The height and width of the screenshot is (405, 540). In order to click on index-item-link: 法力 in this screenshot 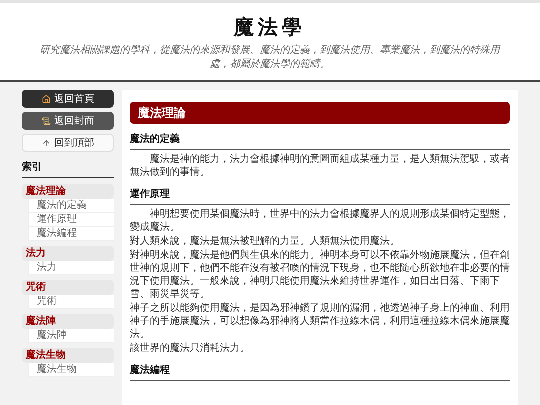, I will do `click(71, 268)`.